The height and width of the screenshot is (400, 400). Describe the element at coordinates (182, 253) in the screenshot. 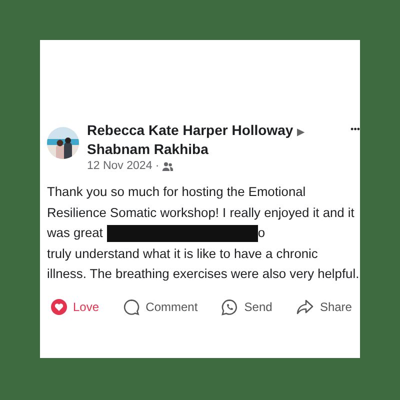

I see `post-text: truly understand what it is like to have a chronic` at that location.